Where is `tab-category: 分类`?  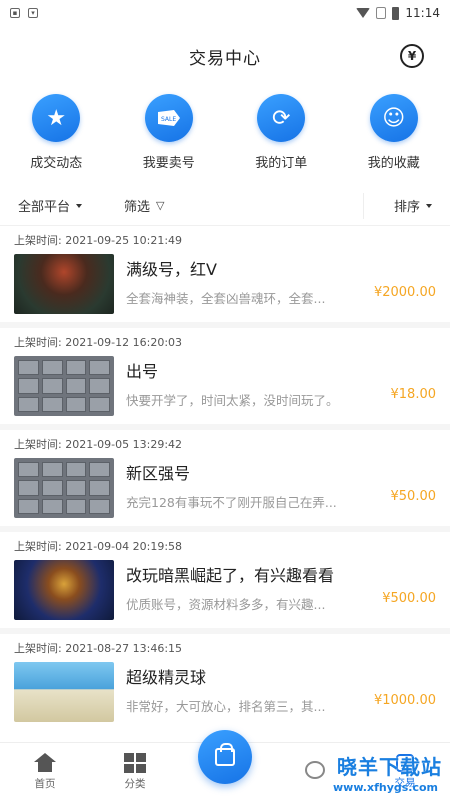
tab-category: 分类 is located at coordinates (135, 771).